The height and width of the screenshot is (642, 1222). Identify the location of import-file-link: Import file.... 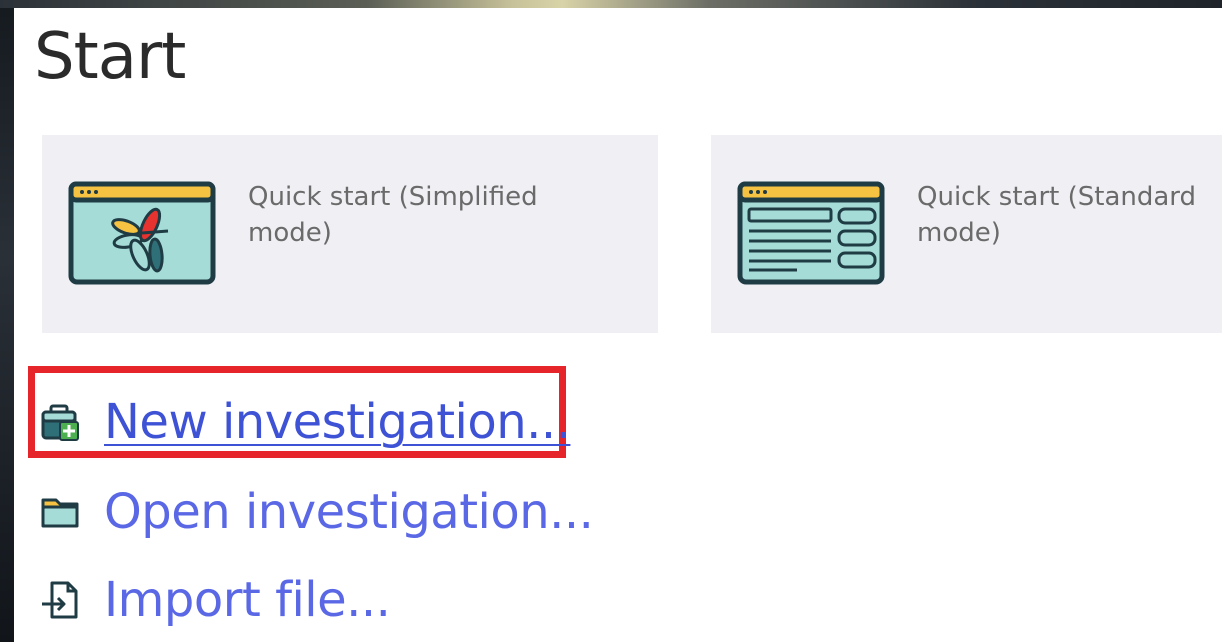
(215, 600).